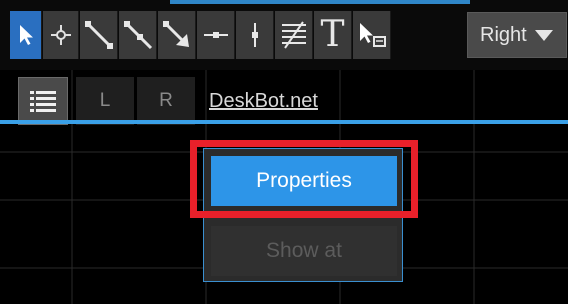  What do you see at coordinates (304, 179) in the screenshot?
I see `annotation-highlight-box` at bounding box center [304, 179].